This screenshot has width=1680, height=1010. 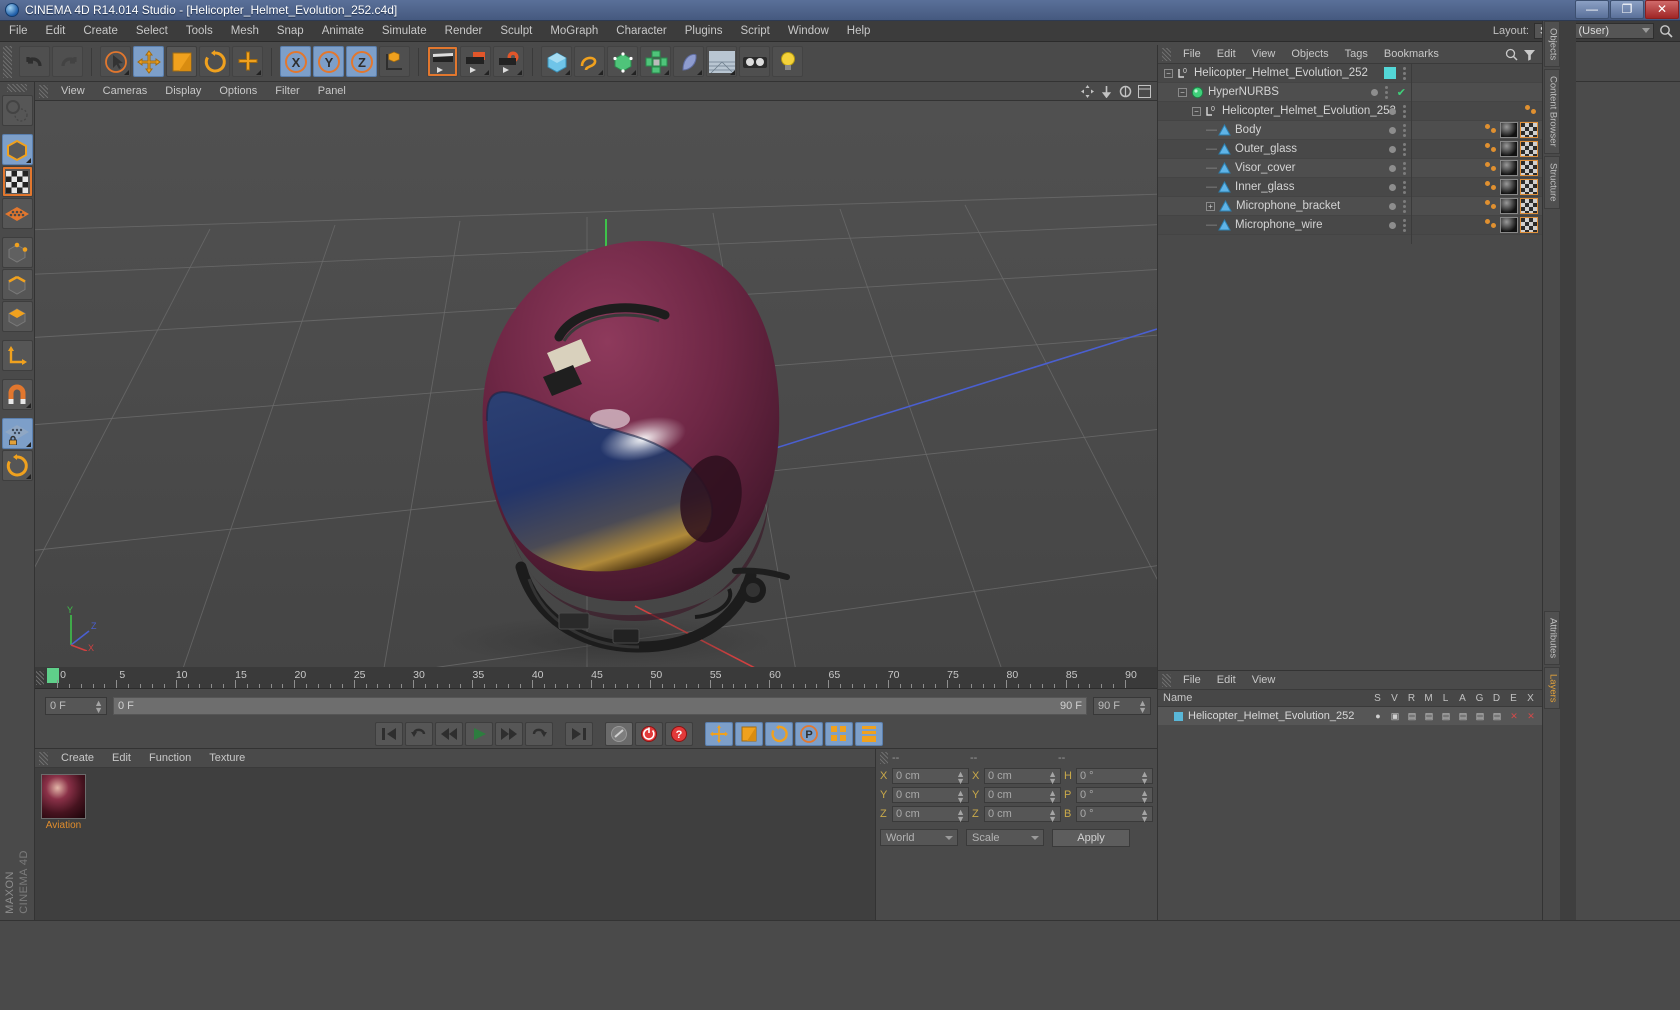 I want to click on rail-tab-objects: Objects, so click(x=1551, y=44).